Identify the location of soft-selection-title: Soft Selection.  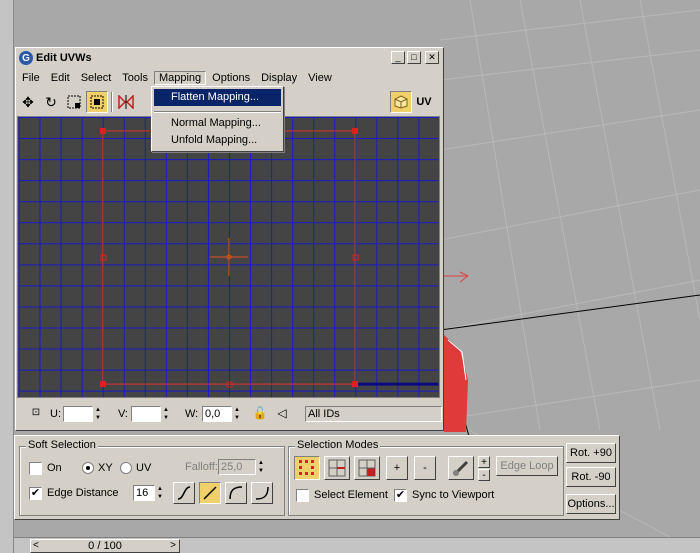
(62, 445).